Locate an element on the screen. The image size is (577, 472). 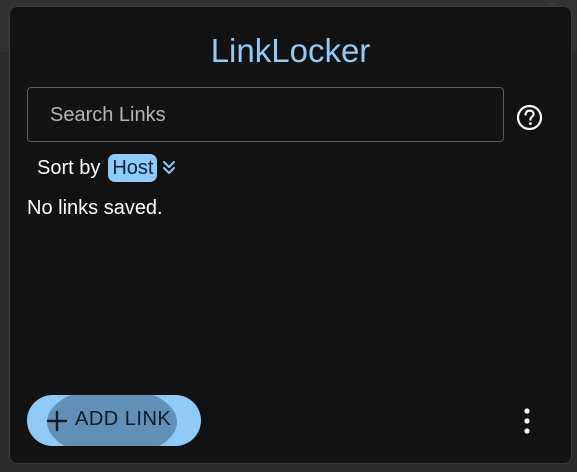
double-chevron-down-icon is located at coordinates (169, 167).